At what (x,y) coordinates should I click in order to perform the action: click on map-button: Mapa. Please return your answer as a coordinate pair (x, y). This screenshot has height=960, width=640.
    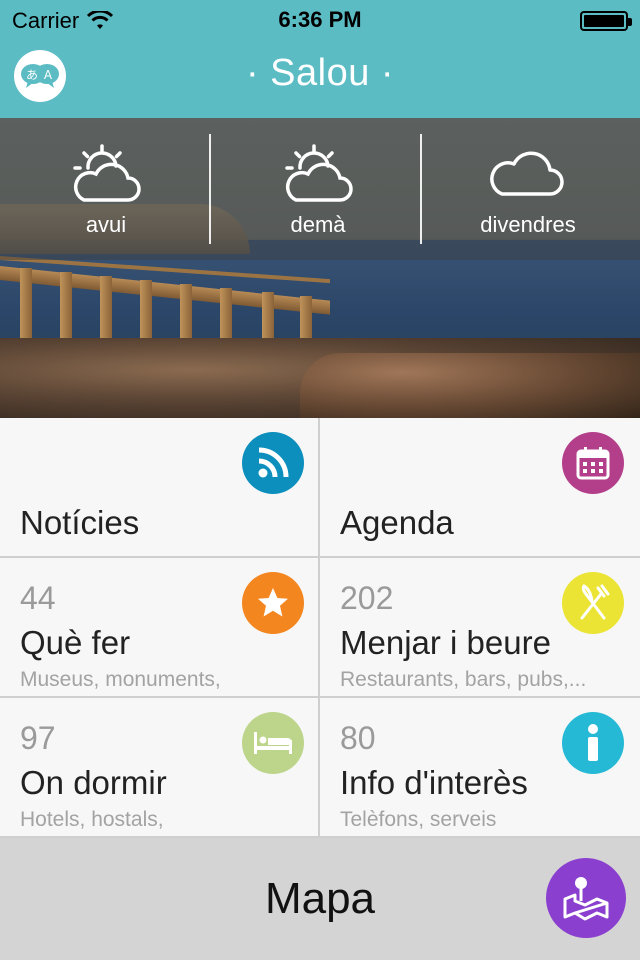
    Looking at the image, I should click on (320, 899).